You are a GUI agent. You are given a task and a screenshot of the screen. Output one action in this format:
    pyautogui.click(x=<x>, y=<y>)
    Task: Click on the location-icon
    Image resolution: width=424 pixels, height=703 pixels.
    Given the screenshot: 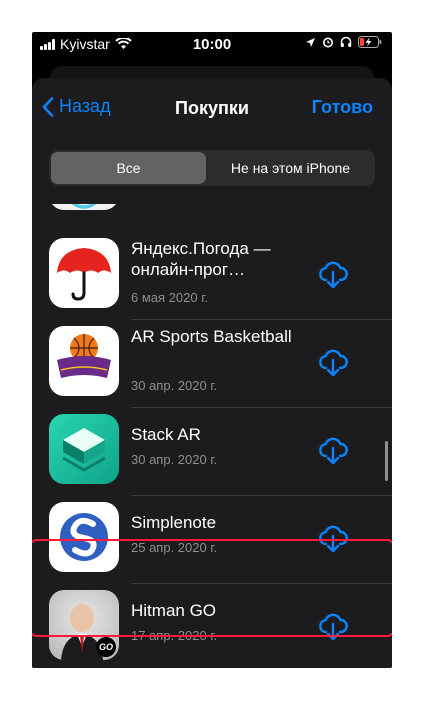 What is the action you would take?
    pyautogui.click(x=310, y=42)
    